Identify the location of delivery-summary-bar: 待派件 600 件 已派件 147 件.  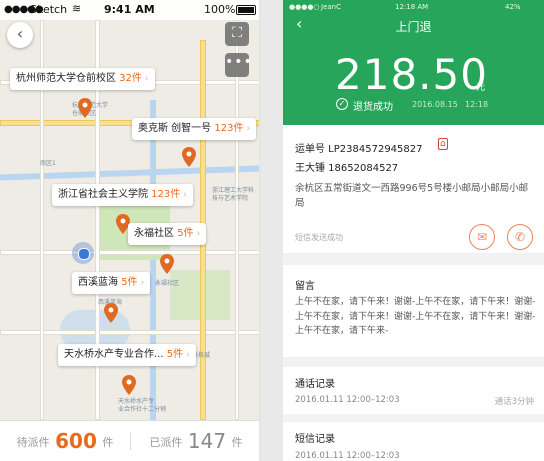
(129, 440).